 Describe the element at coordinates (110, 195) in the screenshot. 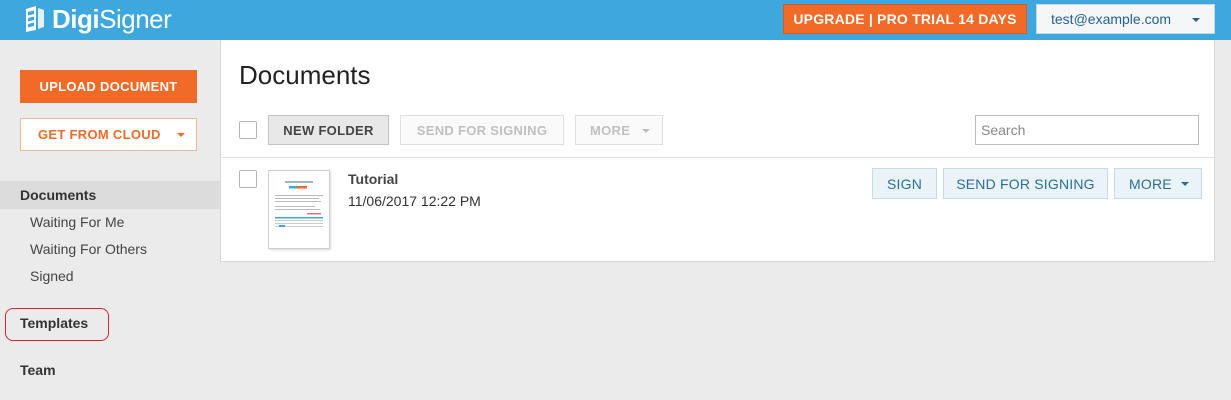

I see `sidebar-item-documents: Documents` at that location.